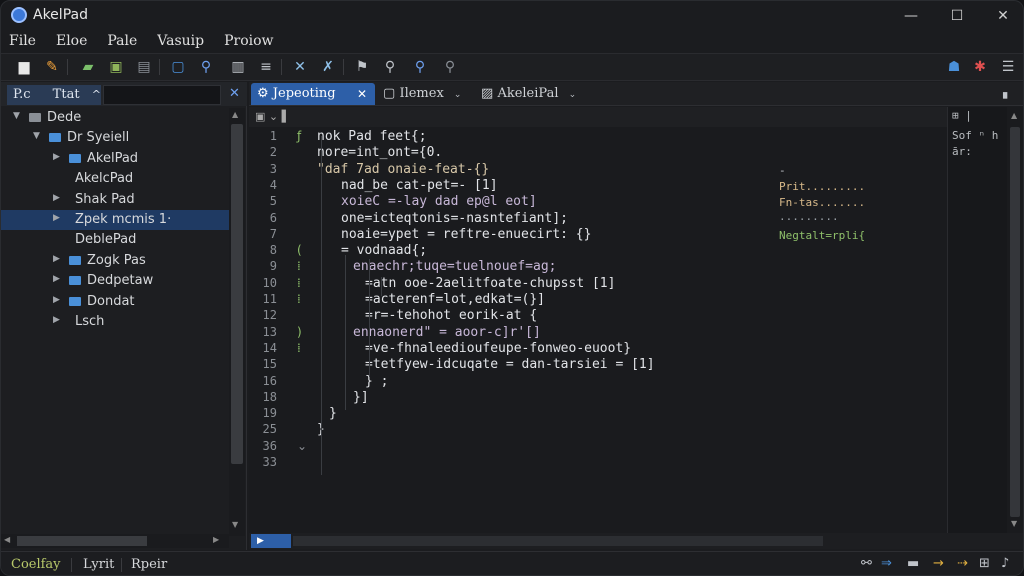  What do you see at coordinates (299, 332) in the screenshot?
I see `fold-marker-icon: )` at bounding box center [299, 332].